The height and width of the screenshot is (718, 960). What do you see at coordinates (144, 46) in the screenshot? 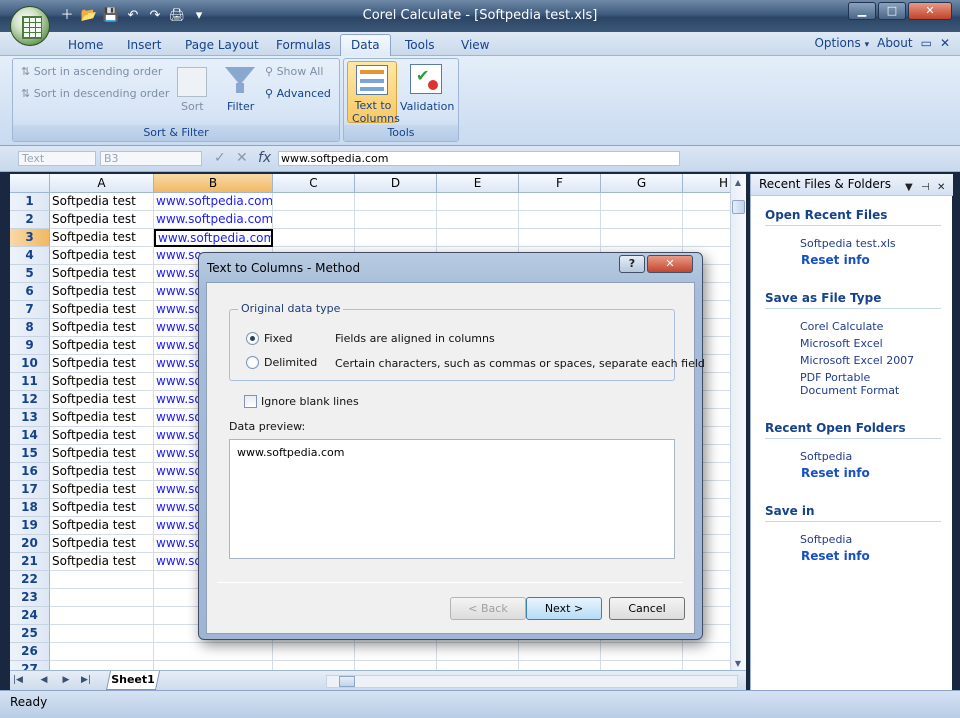
I see `tab-insert: Insert` at bounding box center [144, 46].